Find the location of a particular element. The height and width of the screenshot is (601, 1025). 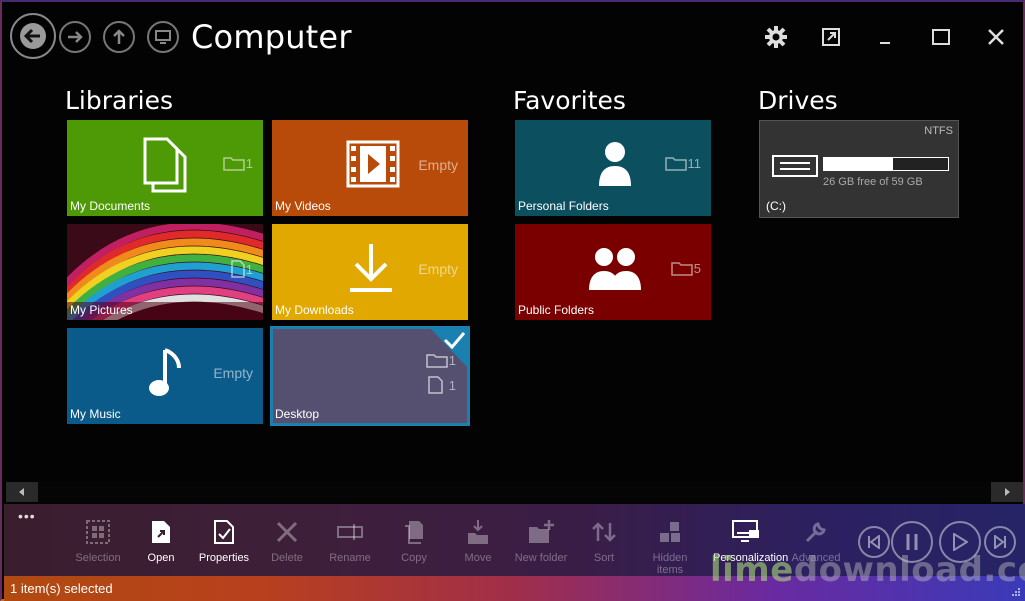

triangle-left-icon is located at coordinates (21, 492).